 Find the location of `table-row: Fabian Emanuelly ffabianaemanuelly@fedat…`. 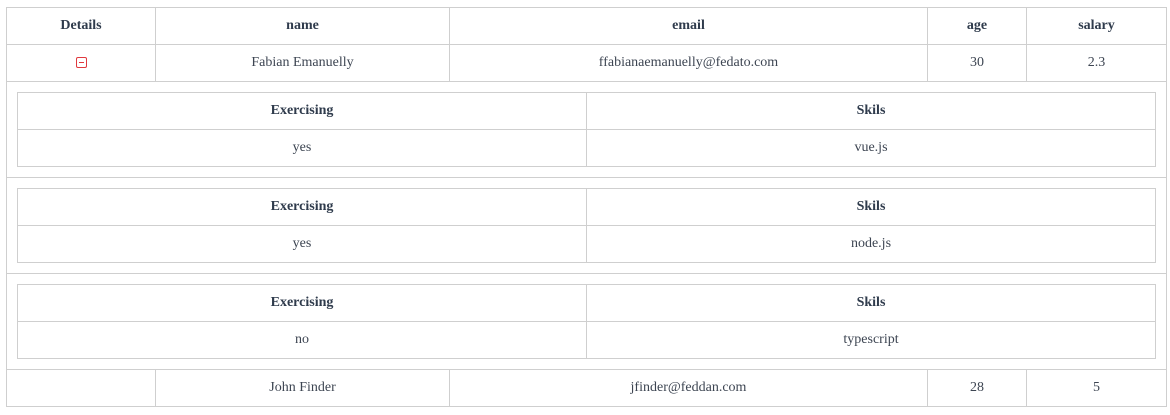

table-row: Fabian Emanuelly ffabianaemanuelly@fedat… is located at coordinates (586, 63).